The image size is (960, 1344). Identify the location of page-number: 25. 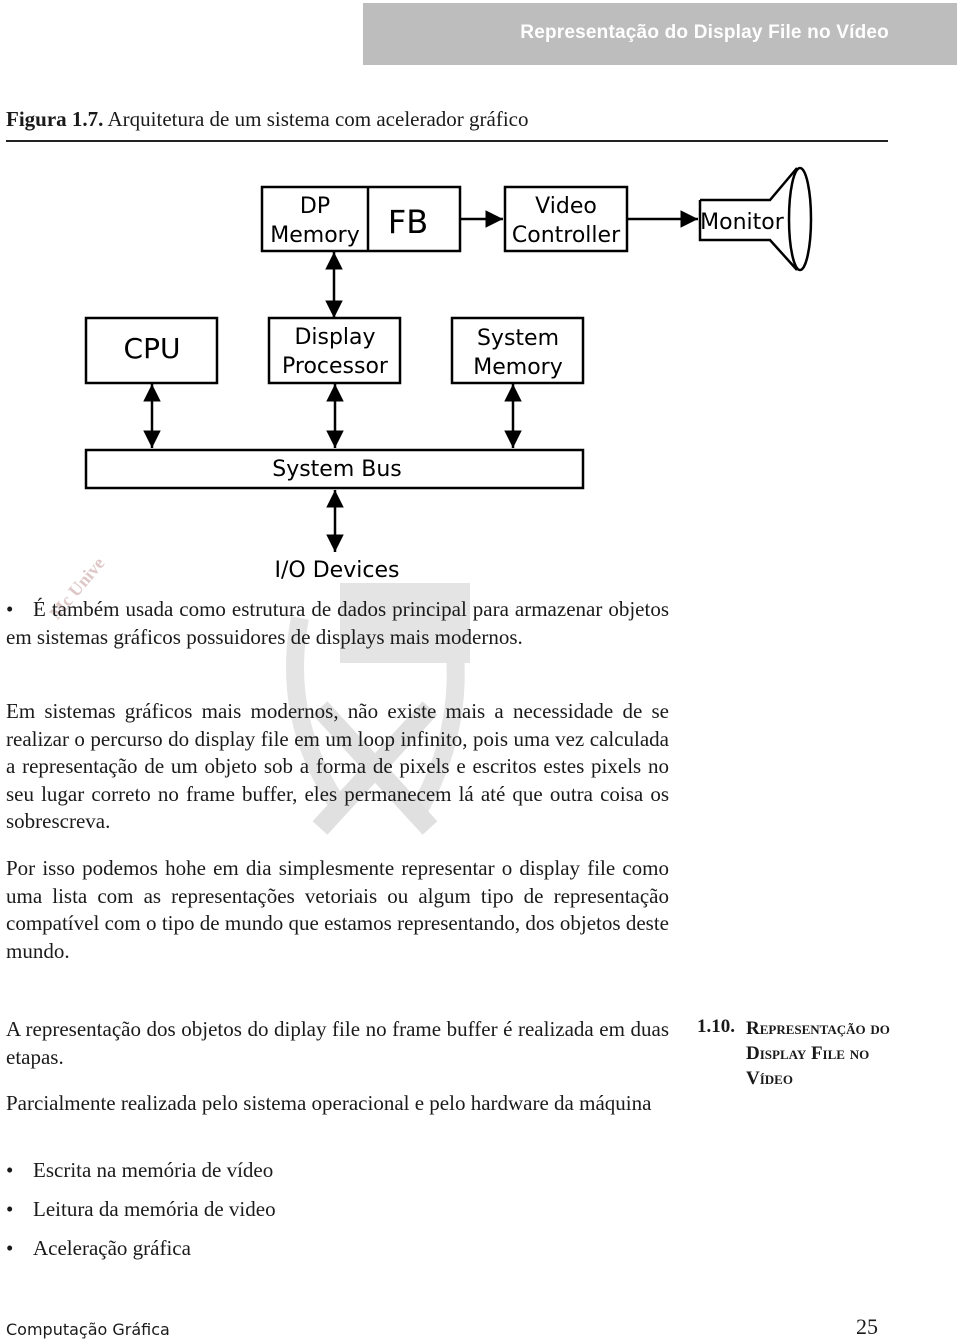
(867, 1326).